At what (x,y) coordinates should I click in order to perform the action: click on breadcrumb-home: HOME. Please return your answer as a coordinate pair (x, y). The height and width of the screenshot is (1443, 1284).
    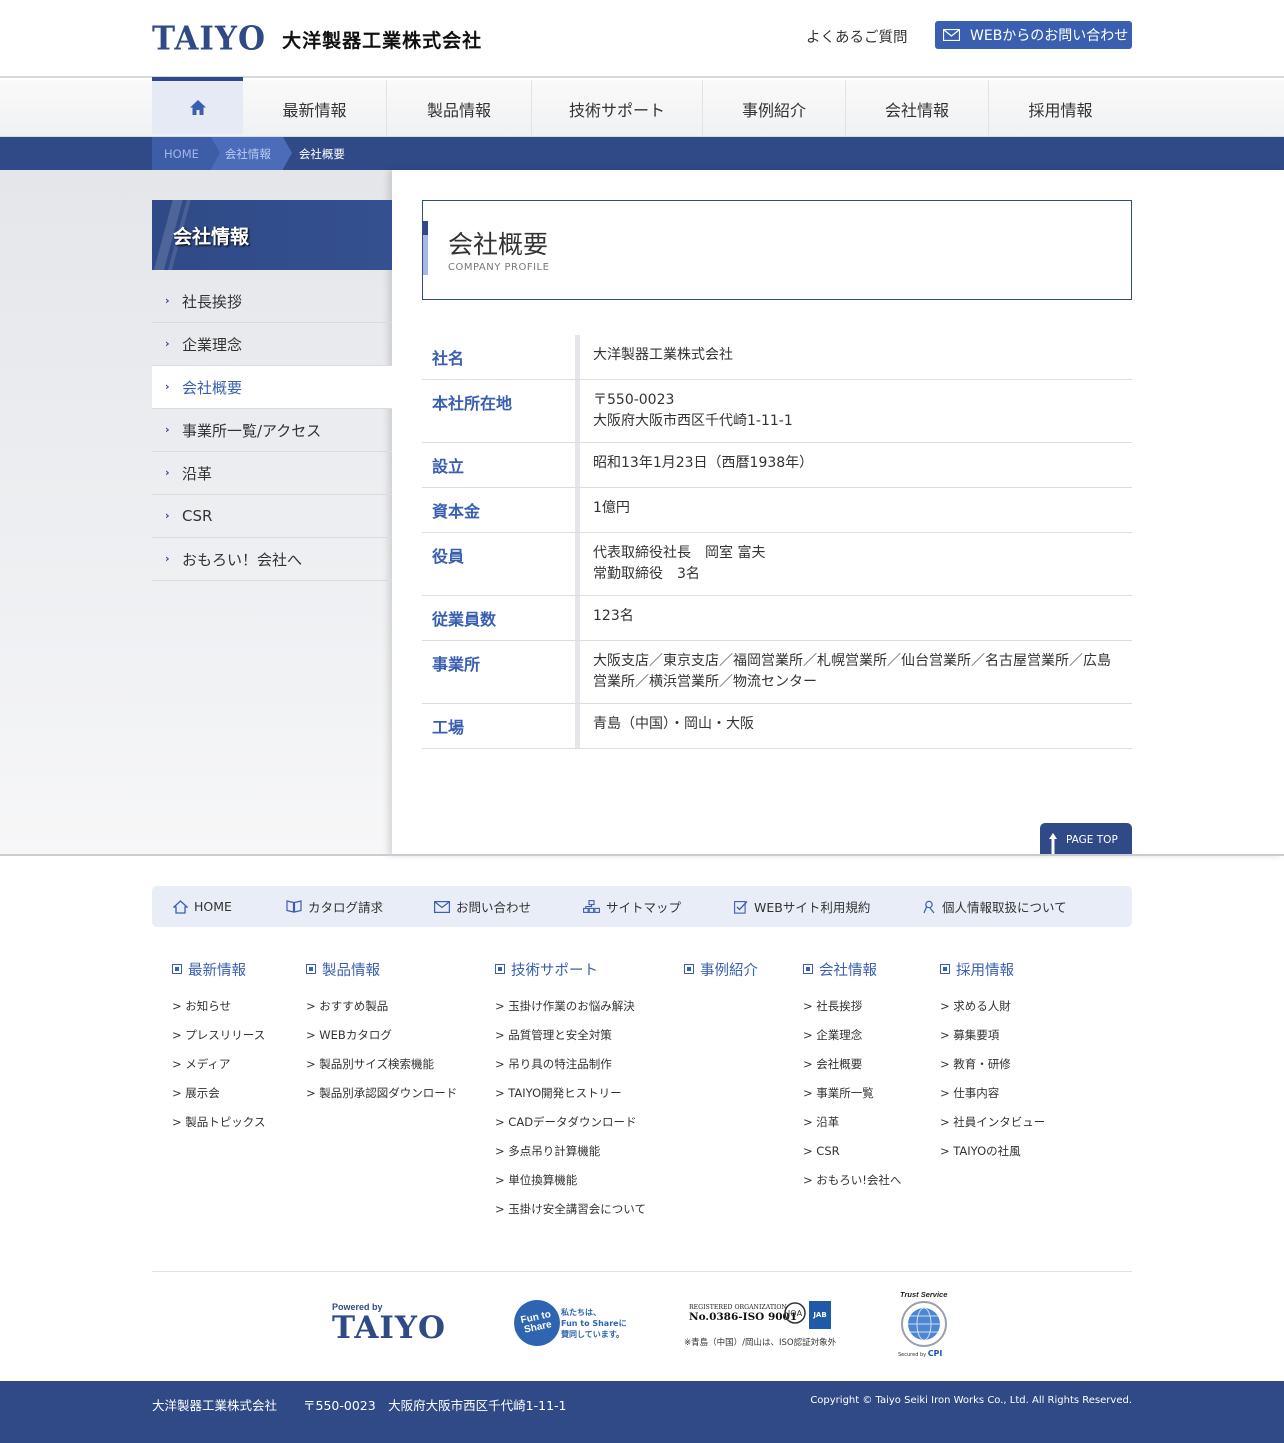
    Looking at the image, I should click on (186, 153).